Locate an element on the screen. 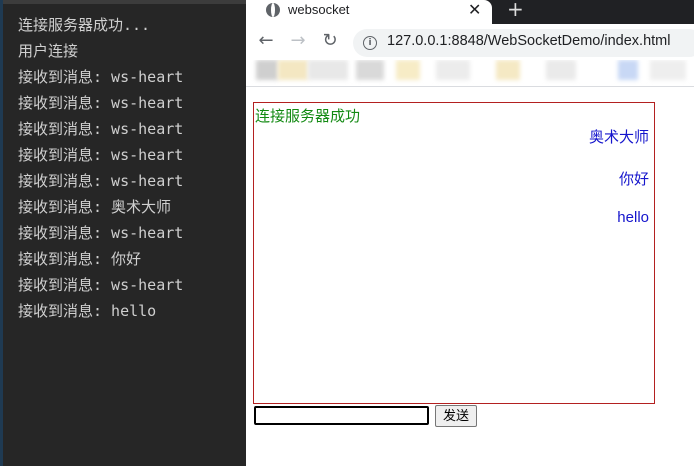 This screenshot has height=466, width=694. sent-message: 你好 is located at coordinates (633, 179).